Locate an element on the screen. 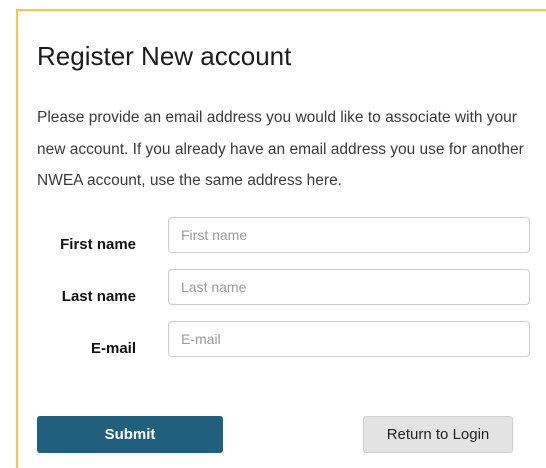  email-label: E-mail is located at coordinates (113, 348).